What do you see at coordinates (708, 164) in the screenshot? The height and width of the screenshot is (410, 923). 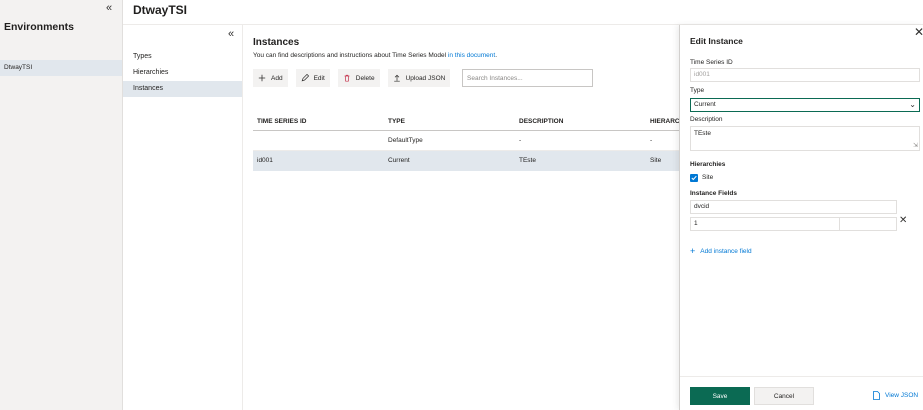 I see `hierarchies-label: Hierarchies` at bounding box center [708, 164].